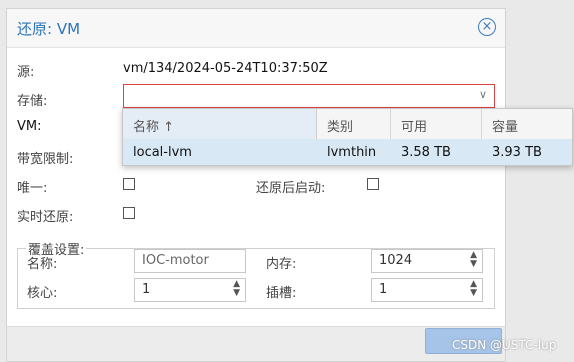  What do you see at coordinates (396, 260) in the screenshot?
I see `memory-value: 1024` at bounding box center [396, 260].